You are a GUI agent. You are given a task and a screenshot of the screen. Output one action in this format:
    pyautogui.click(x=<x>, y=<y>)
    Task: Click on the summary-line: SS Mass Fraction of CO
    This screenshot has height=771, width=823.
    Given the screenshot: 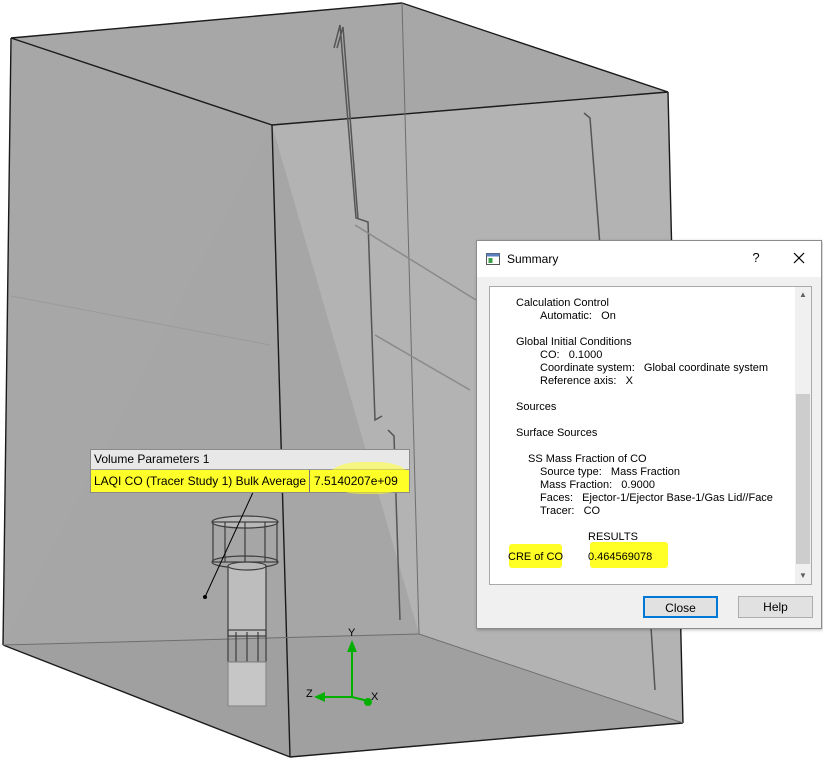 What is the action you would take?
    pyautogui.click(x=587, y=459)
    